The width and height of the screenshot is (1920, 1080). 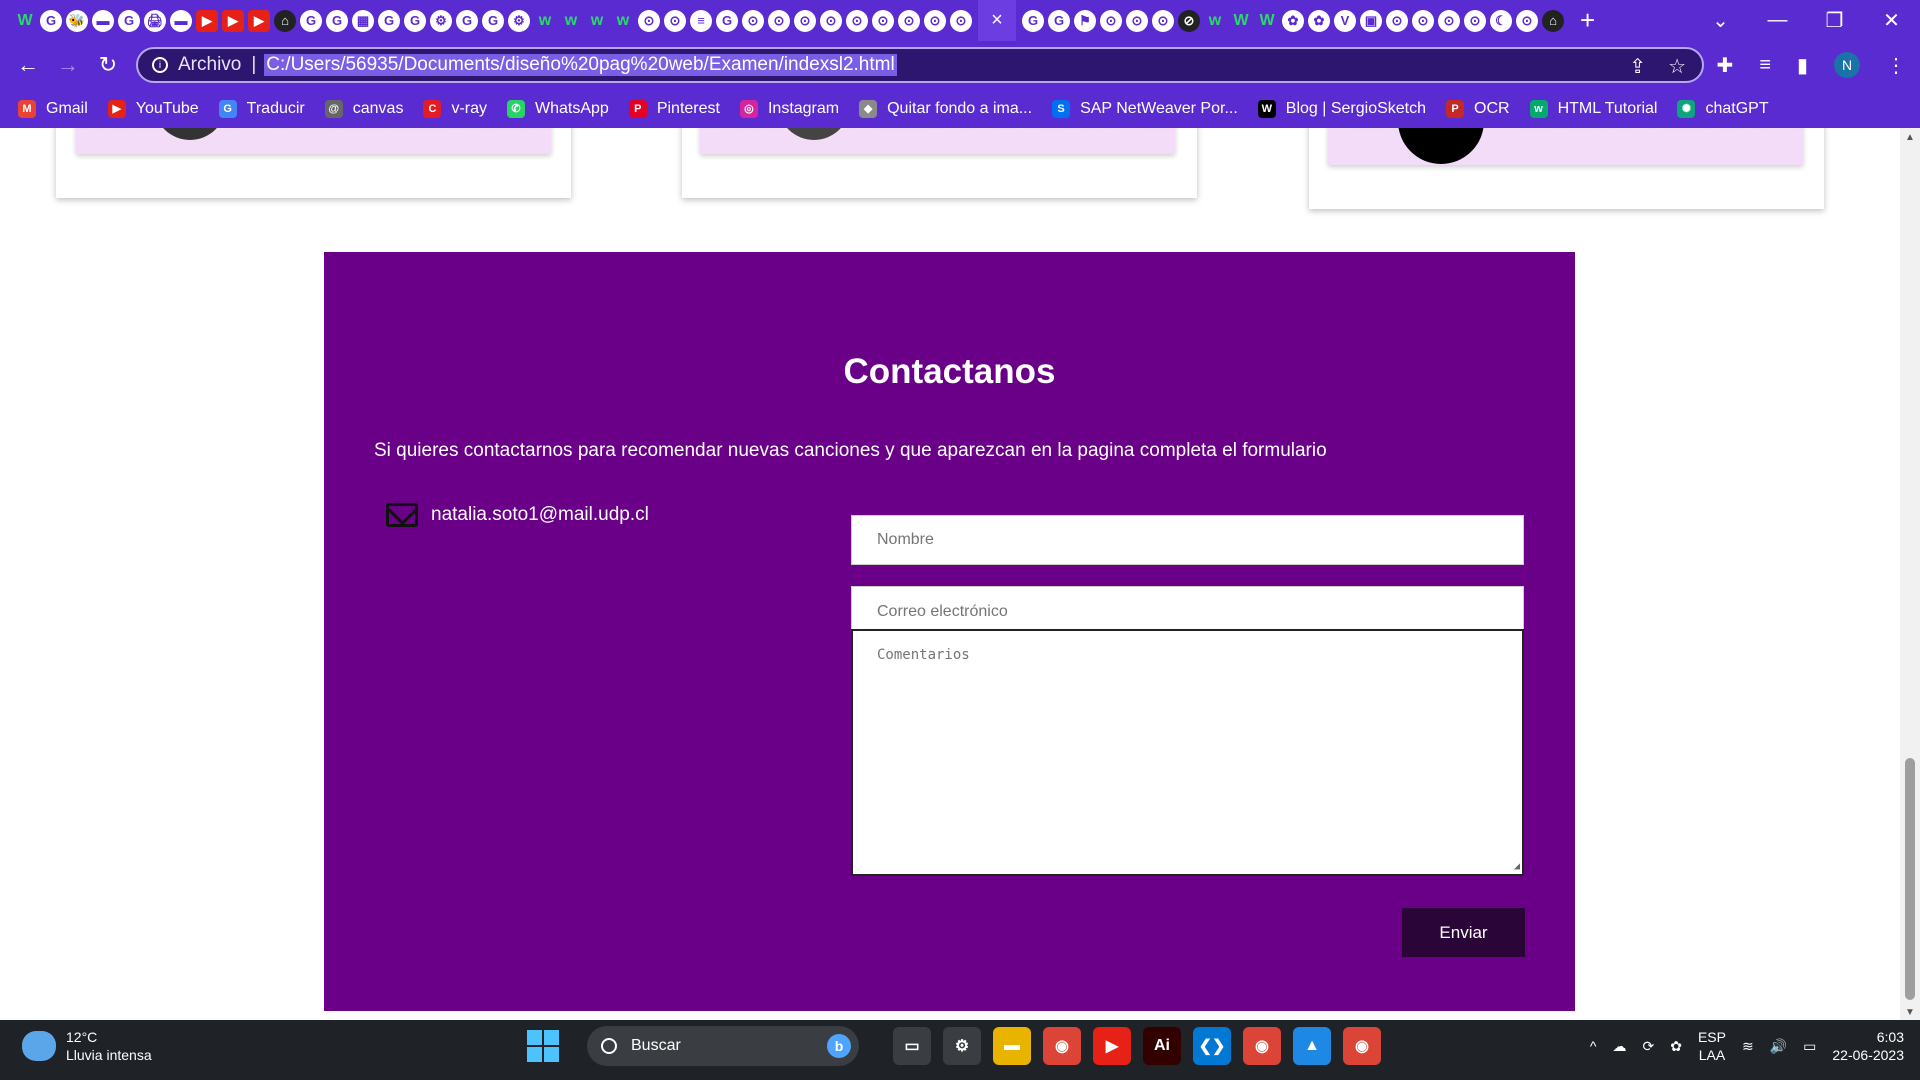 What do you see at coordinates (839, 1046) in the screenshot?
I see `bing-icon: b` at bounding box center [839, 1046].